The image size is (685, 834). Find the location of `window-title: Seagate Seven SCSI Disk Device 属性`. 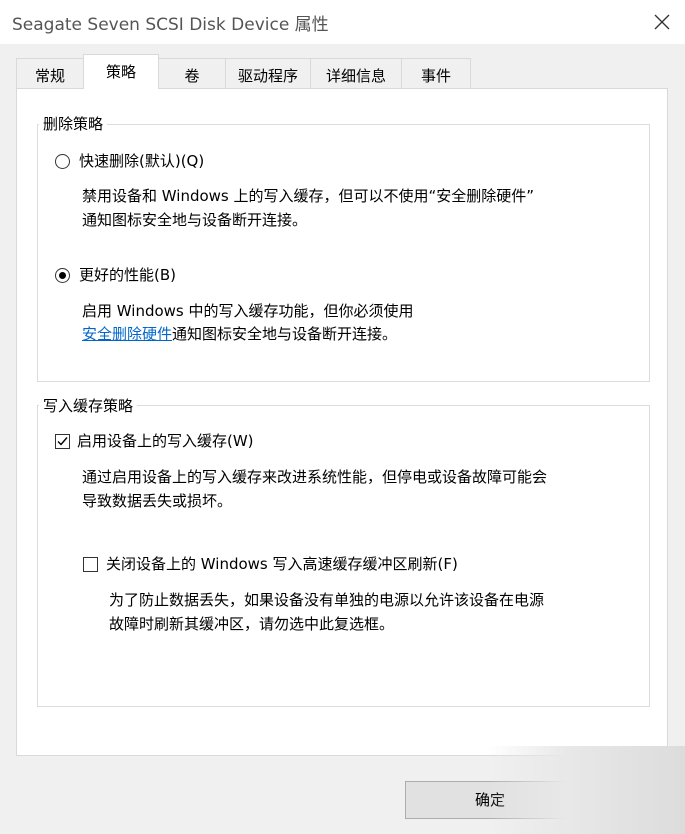

window-title: Seagate Seven SCSI Disk Device 属性 is located at coordinates (170, 25).